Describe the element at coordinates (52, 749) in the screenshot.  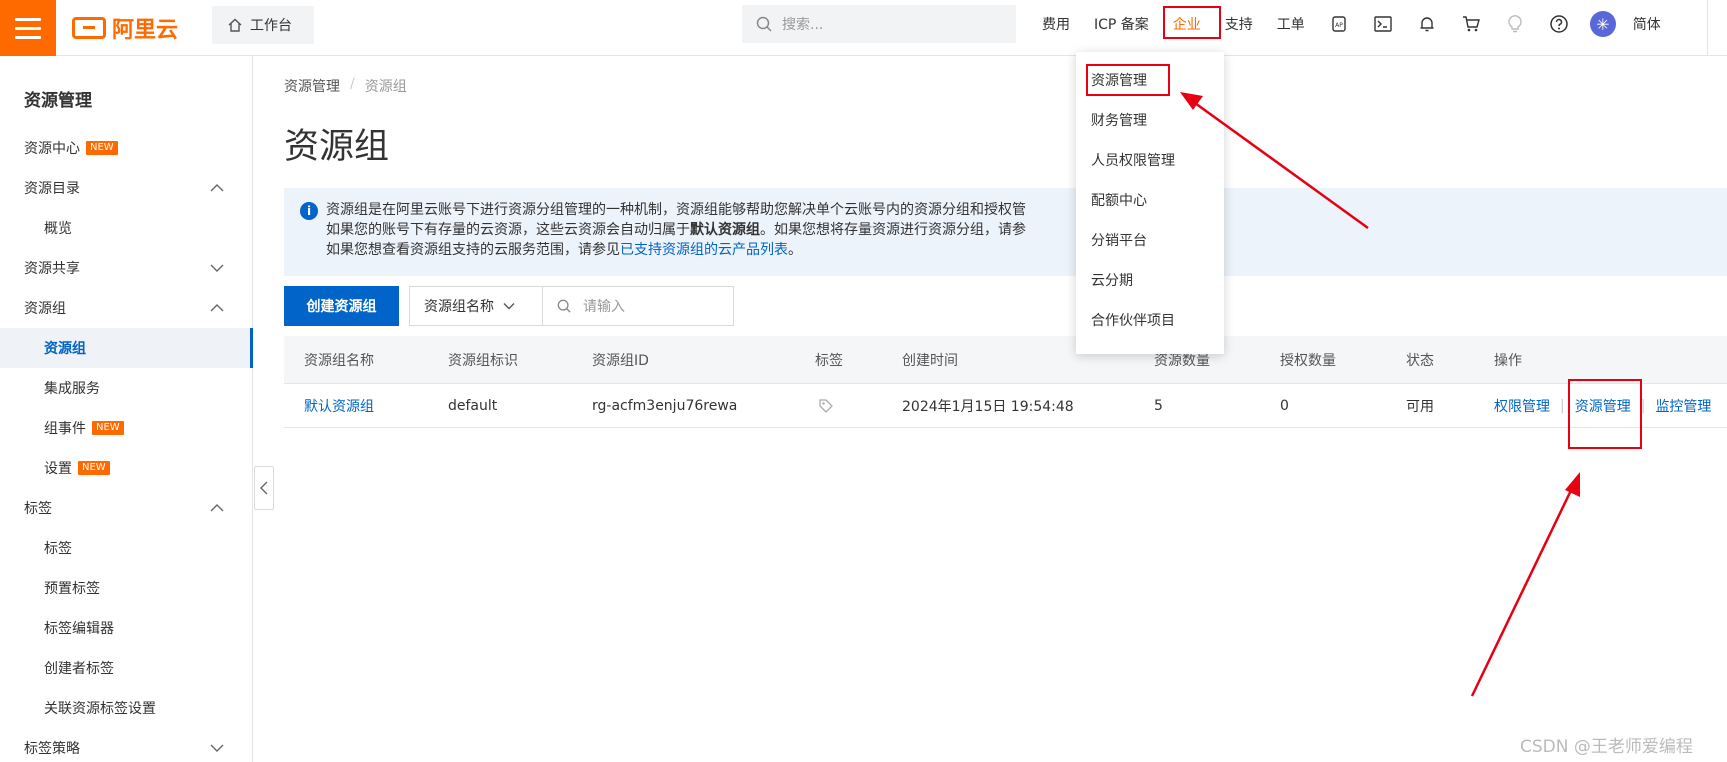
I see `sidebar-item-label: 标签策略` at that location.